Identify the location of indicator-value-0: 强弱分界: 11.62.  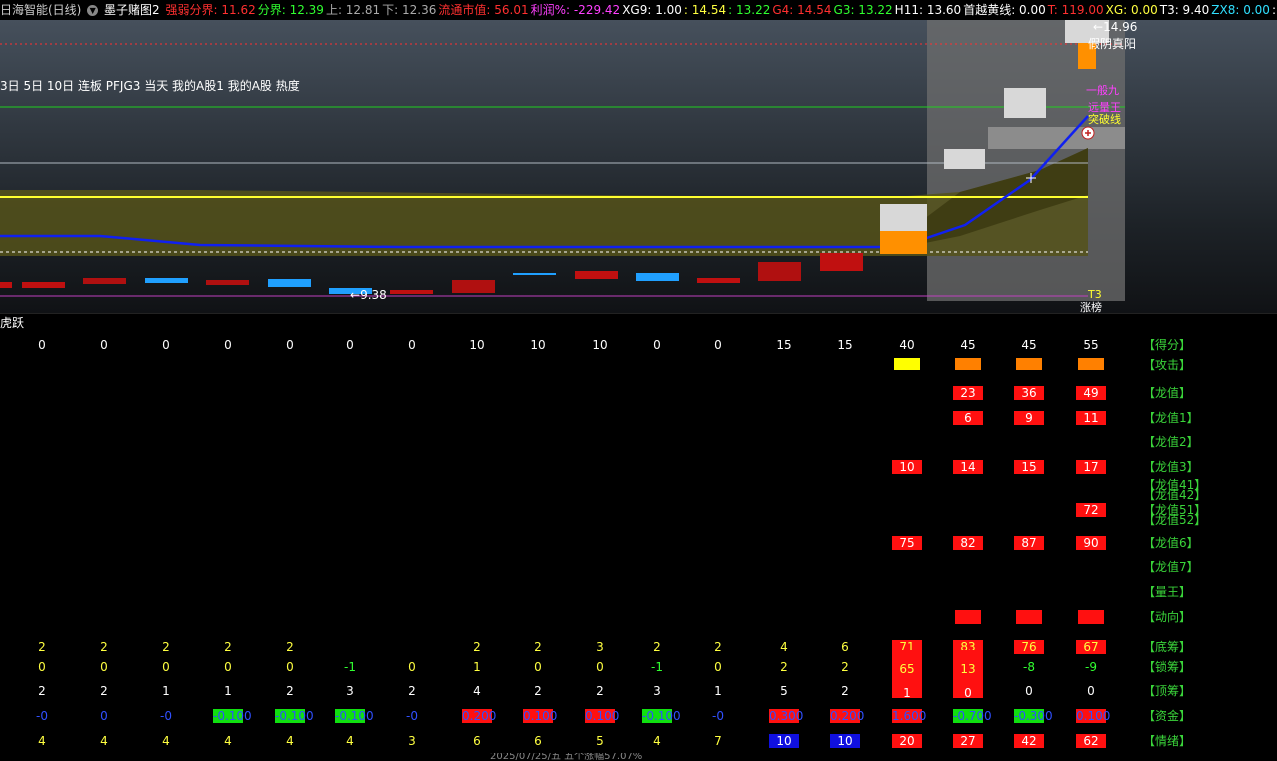
(210, 10).